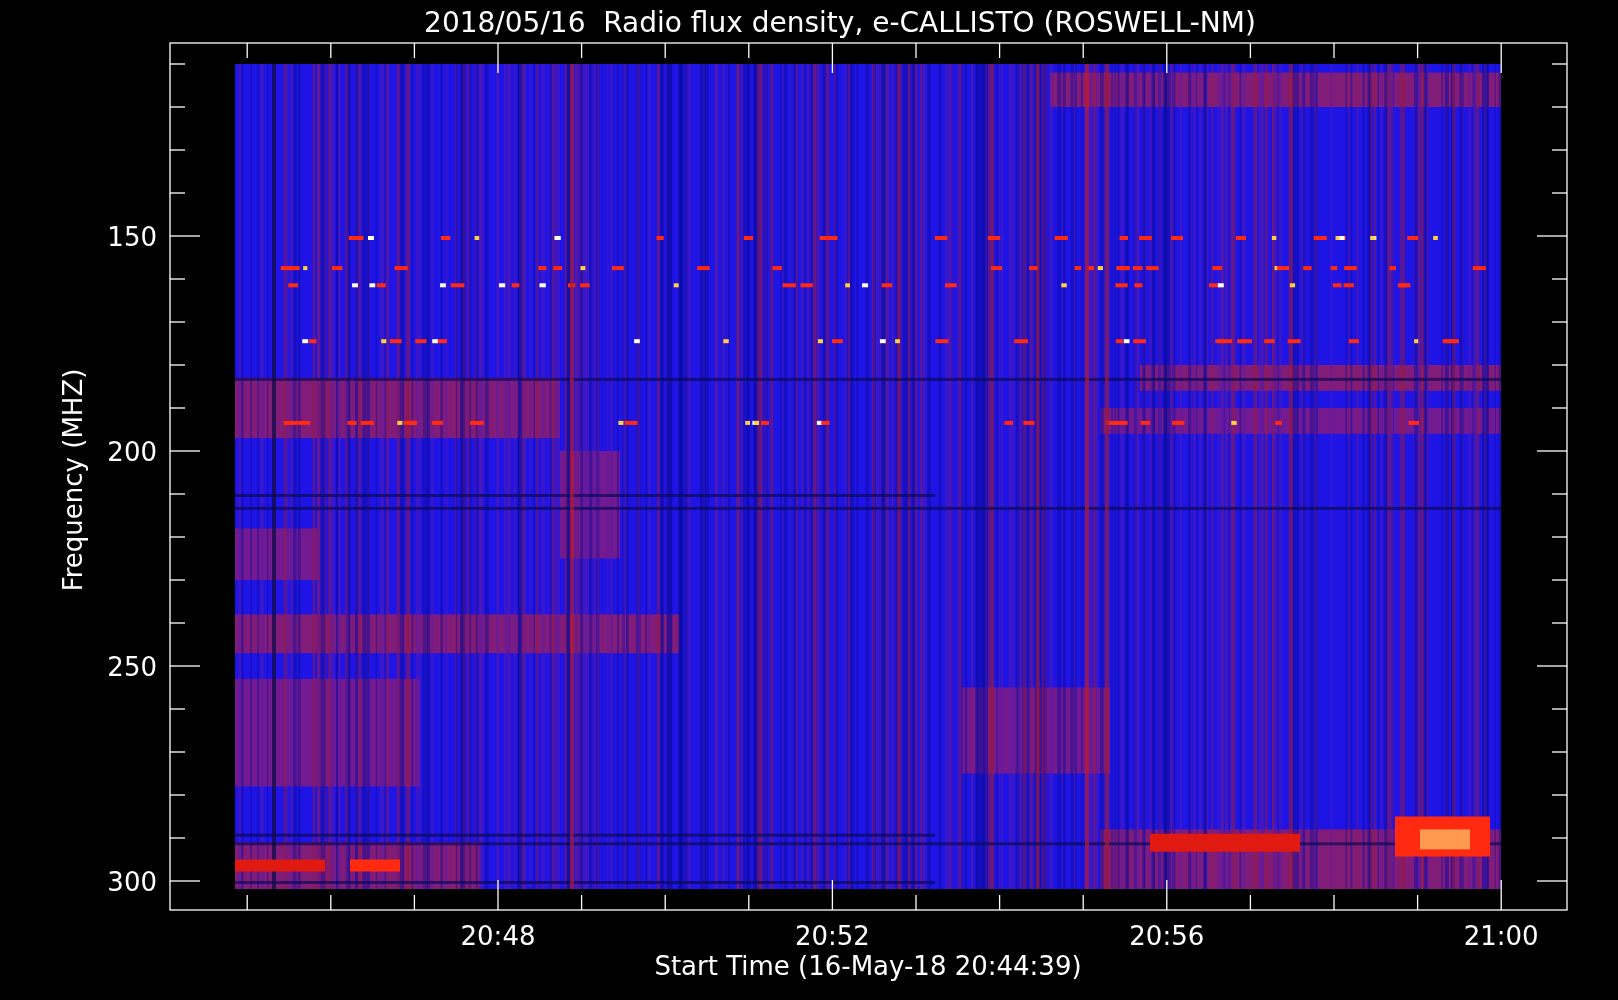 The image size is (1618, 1000). Describe the element at coordinates (73, 480) in the screenshot. I see `y-axis-label: Frequency (MHZ)` at that location.